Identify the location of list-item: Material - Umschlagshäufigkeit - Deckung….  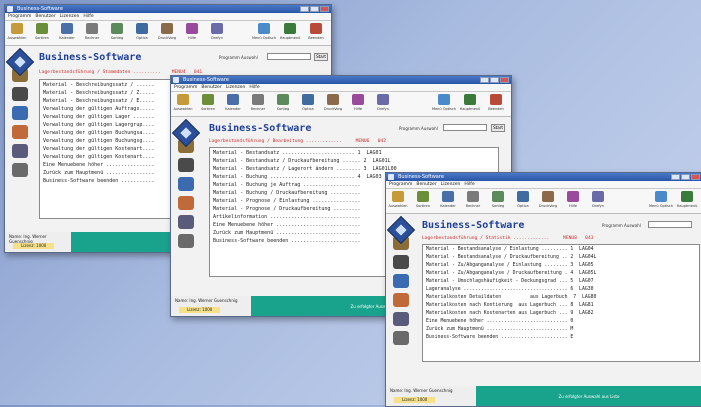
(561, 282).